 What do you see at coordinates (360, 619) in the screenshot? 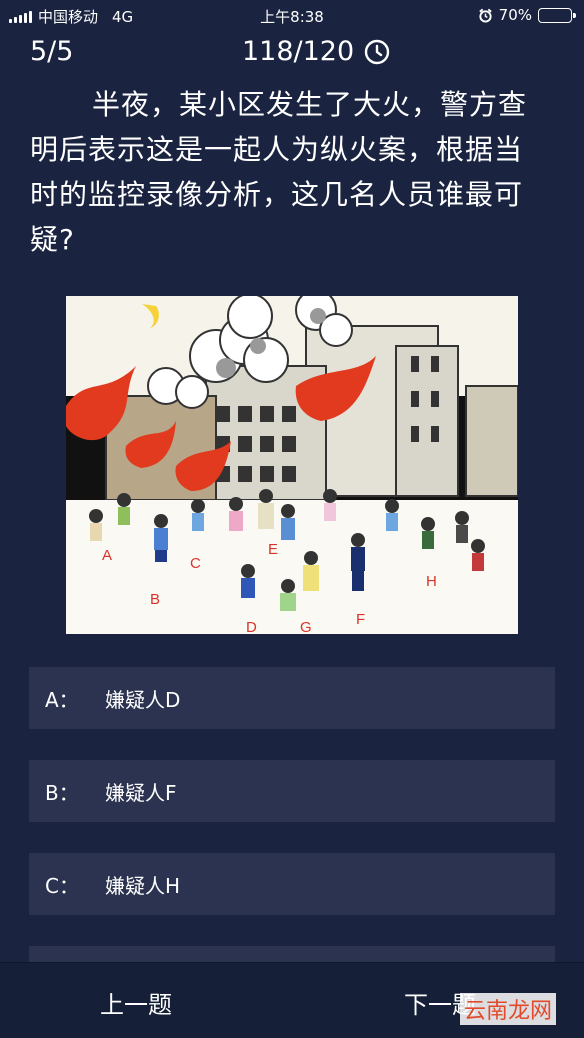
I see `figure-label-f: F` at bounding box center [360, 619].